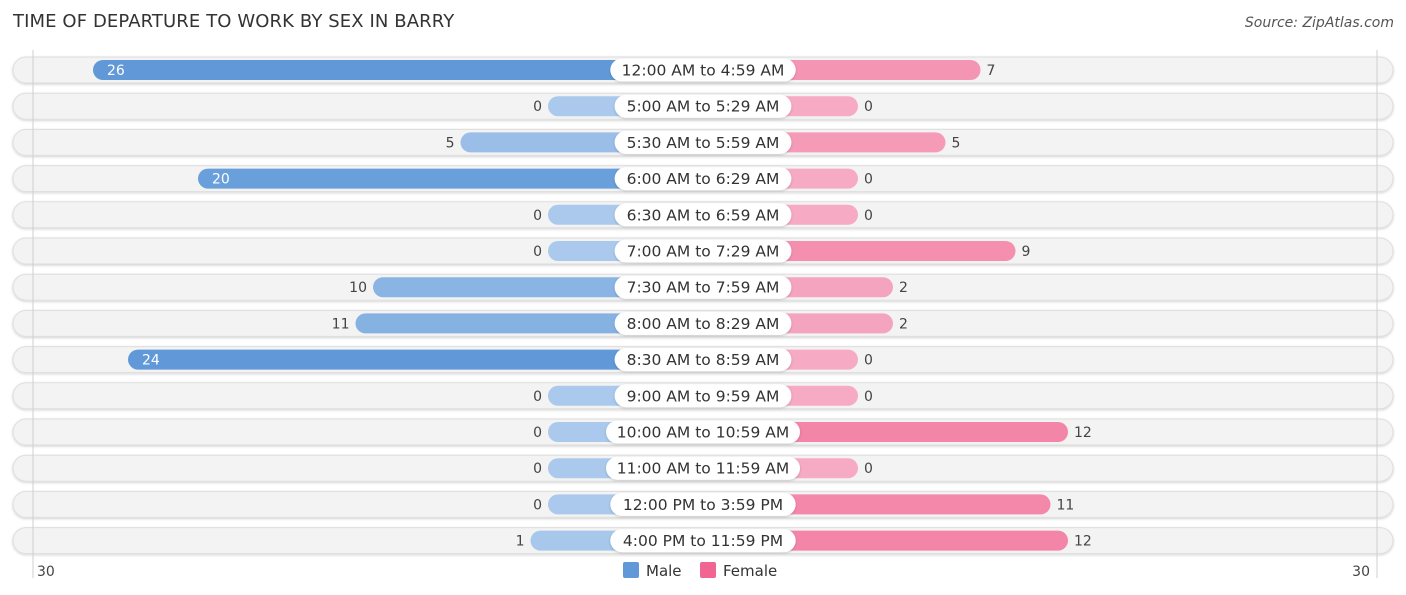 This screenshot has height=595, width=1406. What do you see at coordinates (46, 572) in the screenshot?
I see `axis-tick-left: 30` at bounding box center [46, 572].